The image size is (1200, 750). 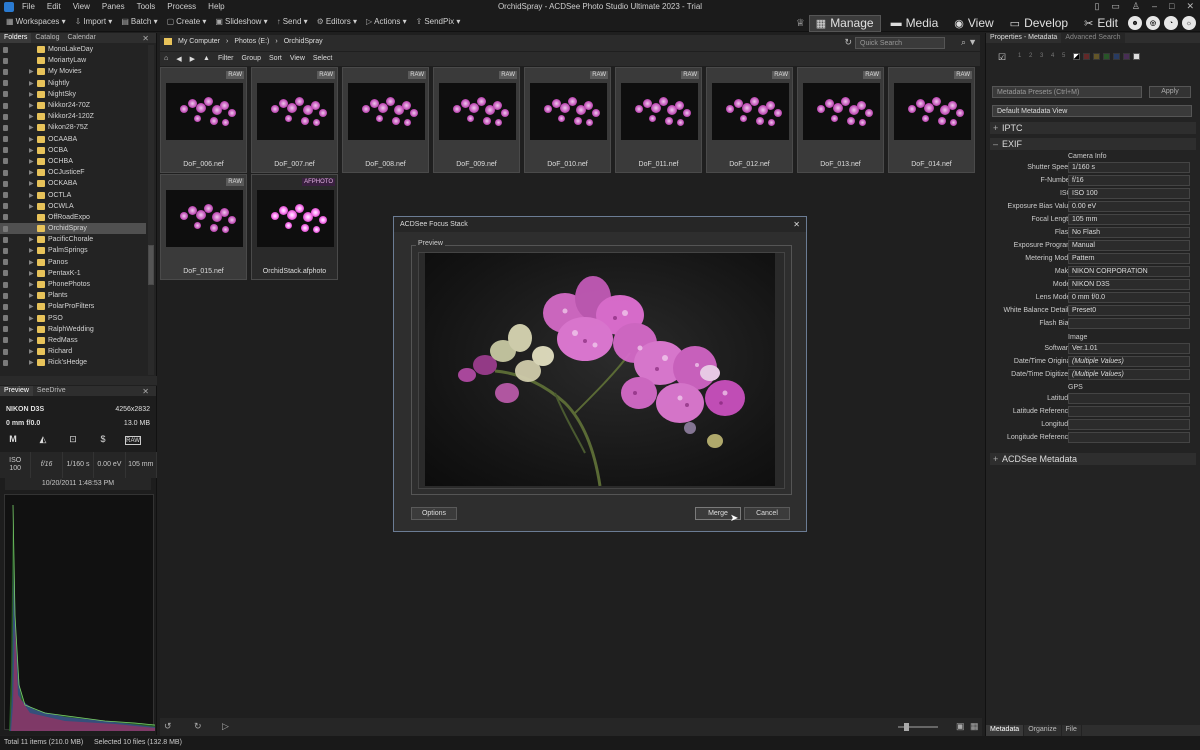 I want to click on thumbnail-item: RAW DoF_006.nef, so click(x=203, y=120).